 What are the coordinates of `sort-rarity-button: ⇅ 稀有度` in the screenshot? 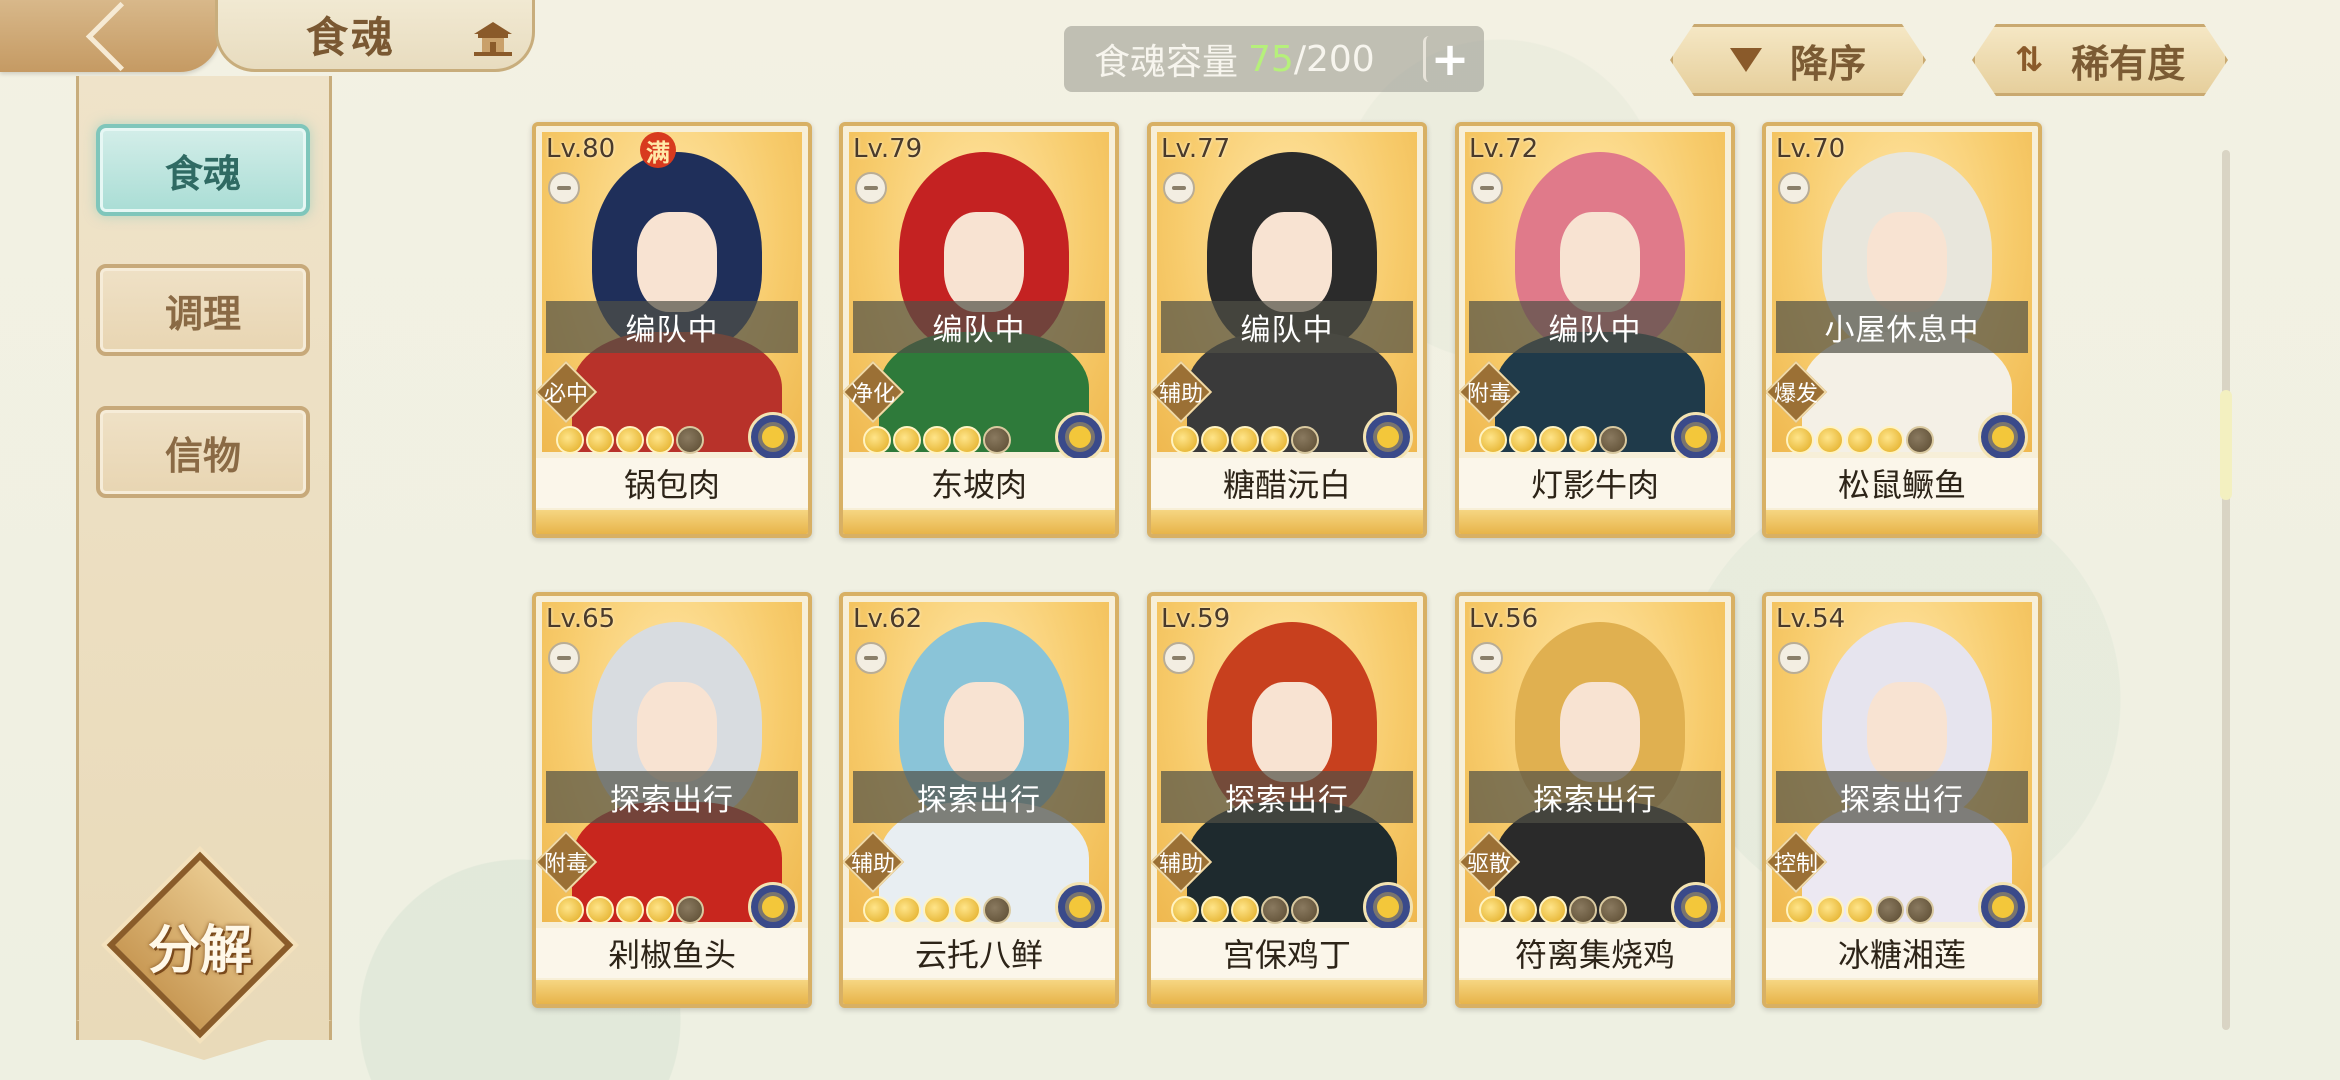 It's located at (2100, 60).